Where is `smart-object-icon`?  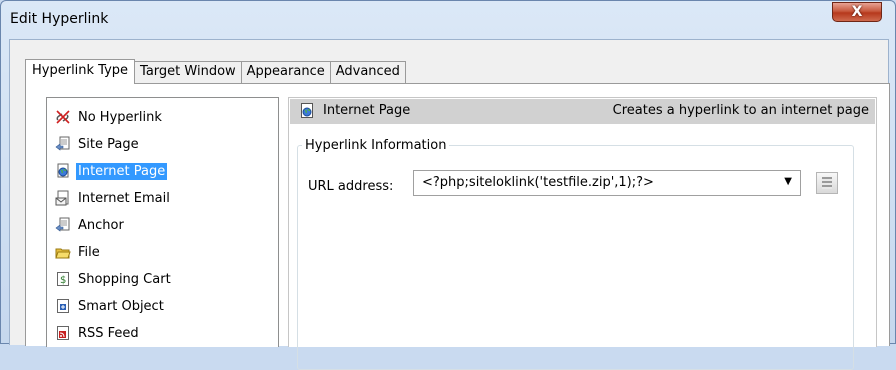
smart-object-icon is located at coordinates (63, 306).